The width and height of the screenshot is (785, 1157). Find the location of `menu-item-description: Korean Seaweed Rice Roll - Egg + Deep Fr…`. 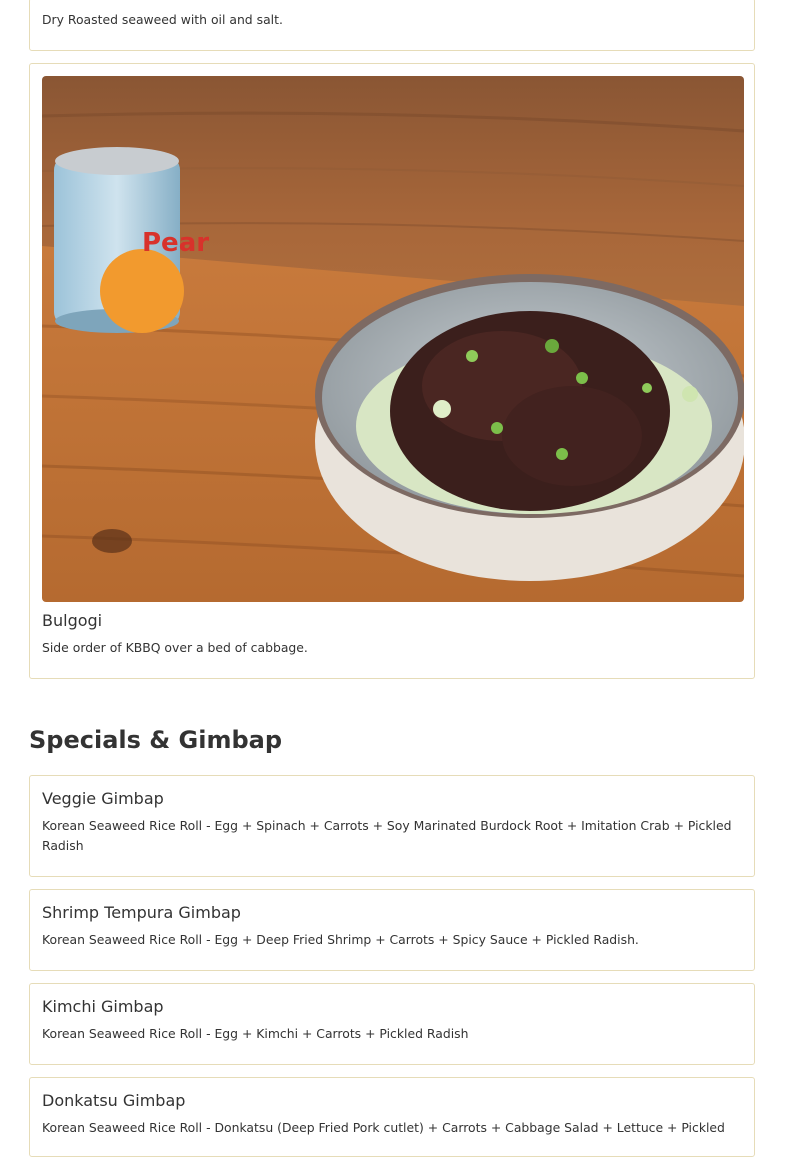

menu-item-description: Korean Seaweed Rice Roll - Egg + Deep Fr… is located at coordinates (340, 939).